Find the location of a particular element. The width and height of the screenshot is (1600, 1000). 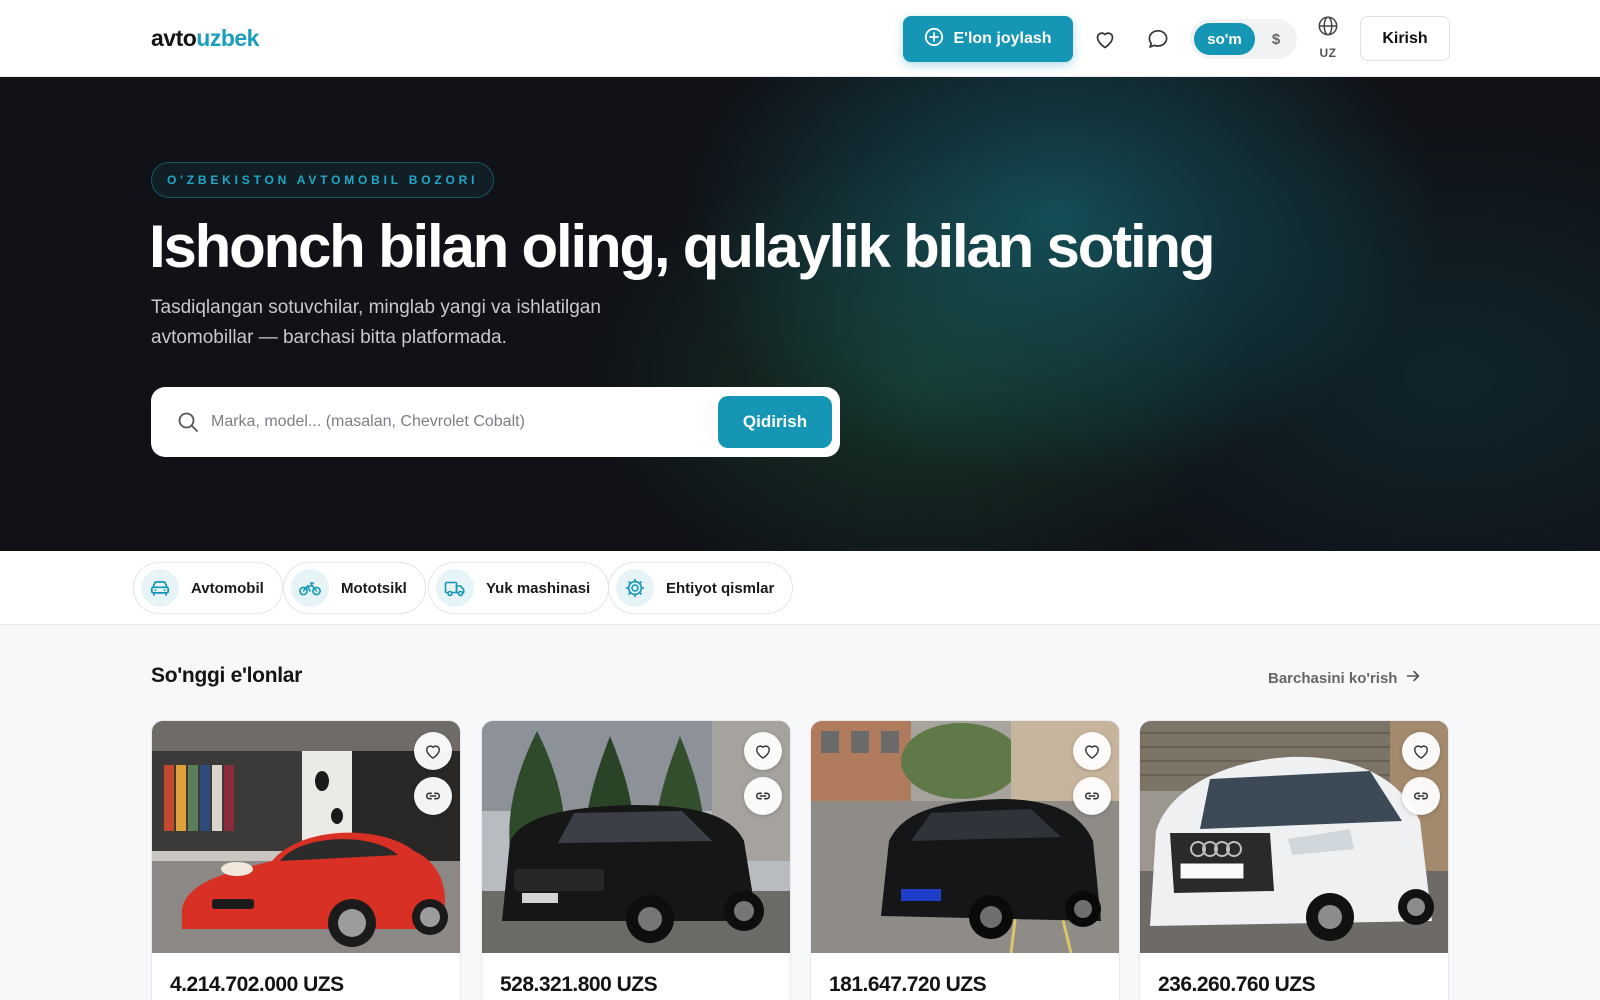

category-label: Yuk mashinasi is located at coordinates (538, 588).